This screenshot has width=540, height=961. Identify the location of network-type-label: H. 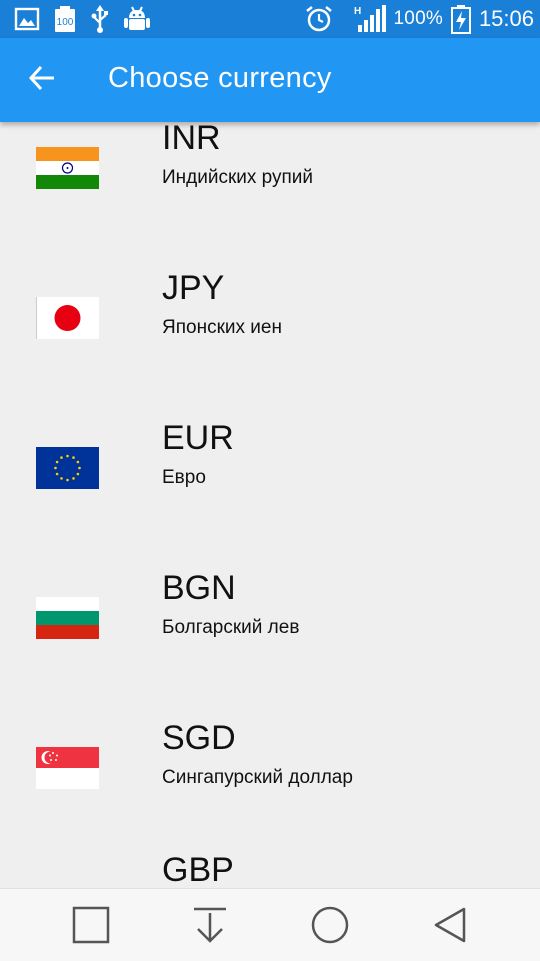
(357, 11).